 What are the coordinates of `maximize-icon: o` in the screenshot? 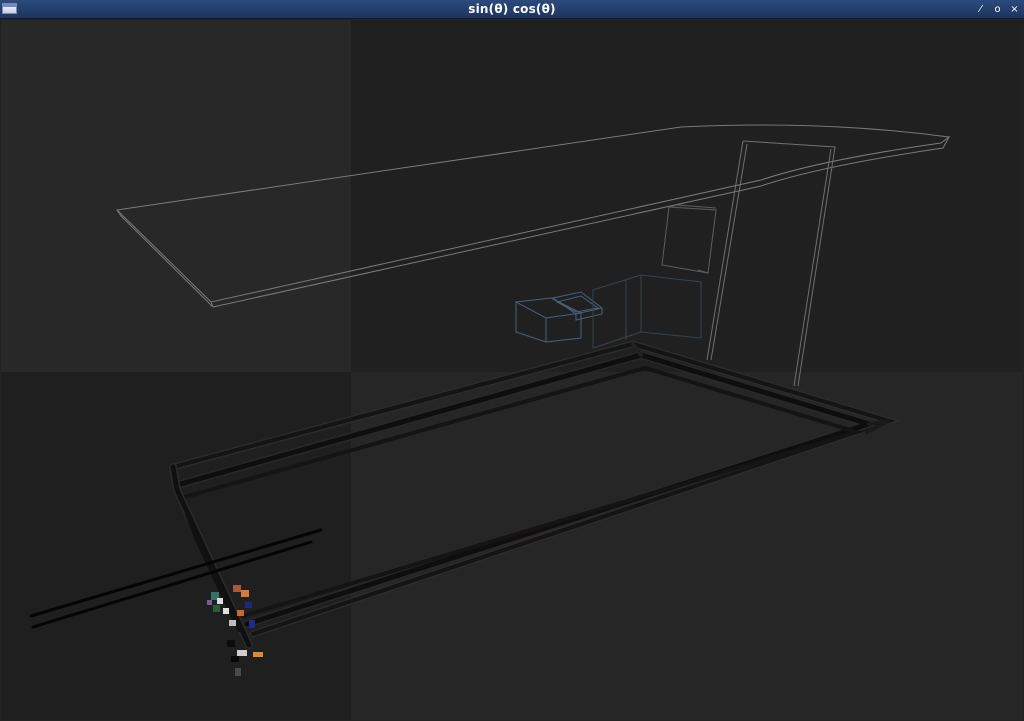 It's located at (997, 9).